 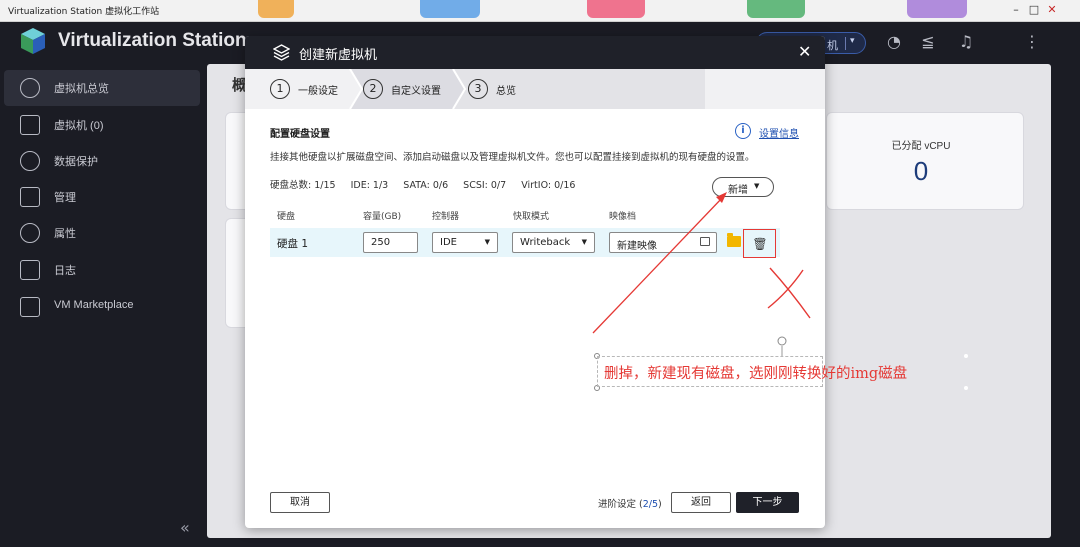 What do you see at coordinates (738, 190) in the screenshot?
I see `add-disk-label: 新增` at bounding box center [738, 190].